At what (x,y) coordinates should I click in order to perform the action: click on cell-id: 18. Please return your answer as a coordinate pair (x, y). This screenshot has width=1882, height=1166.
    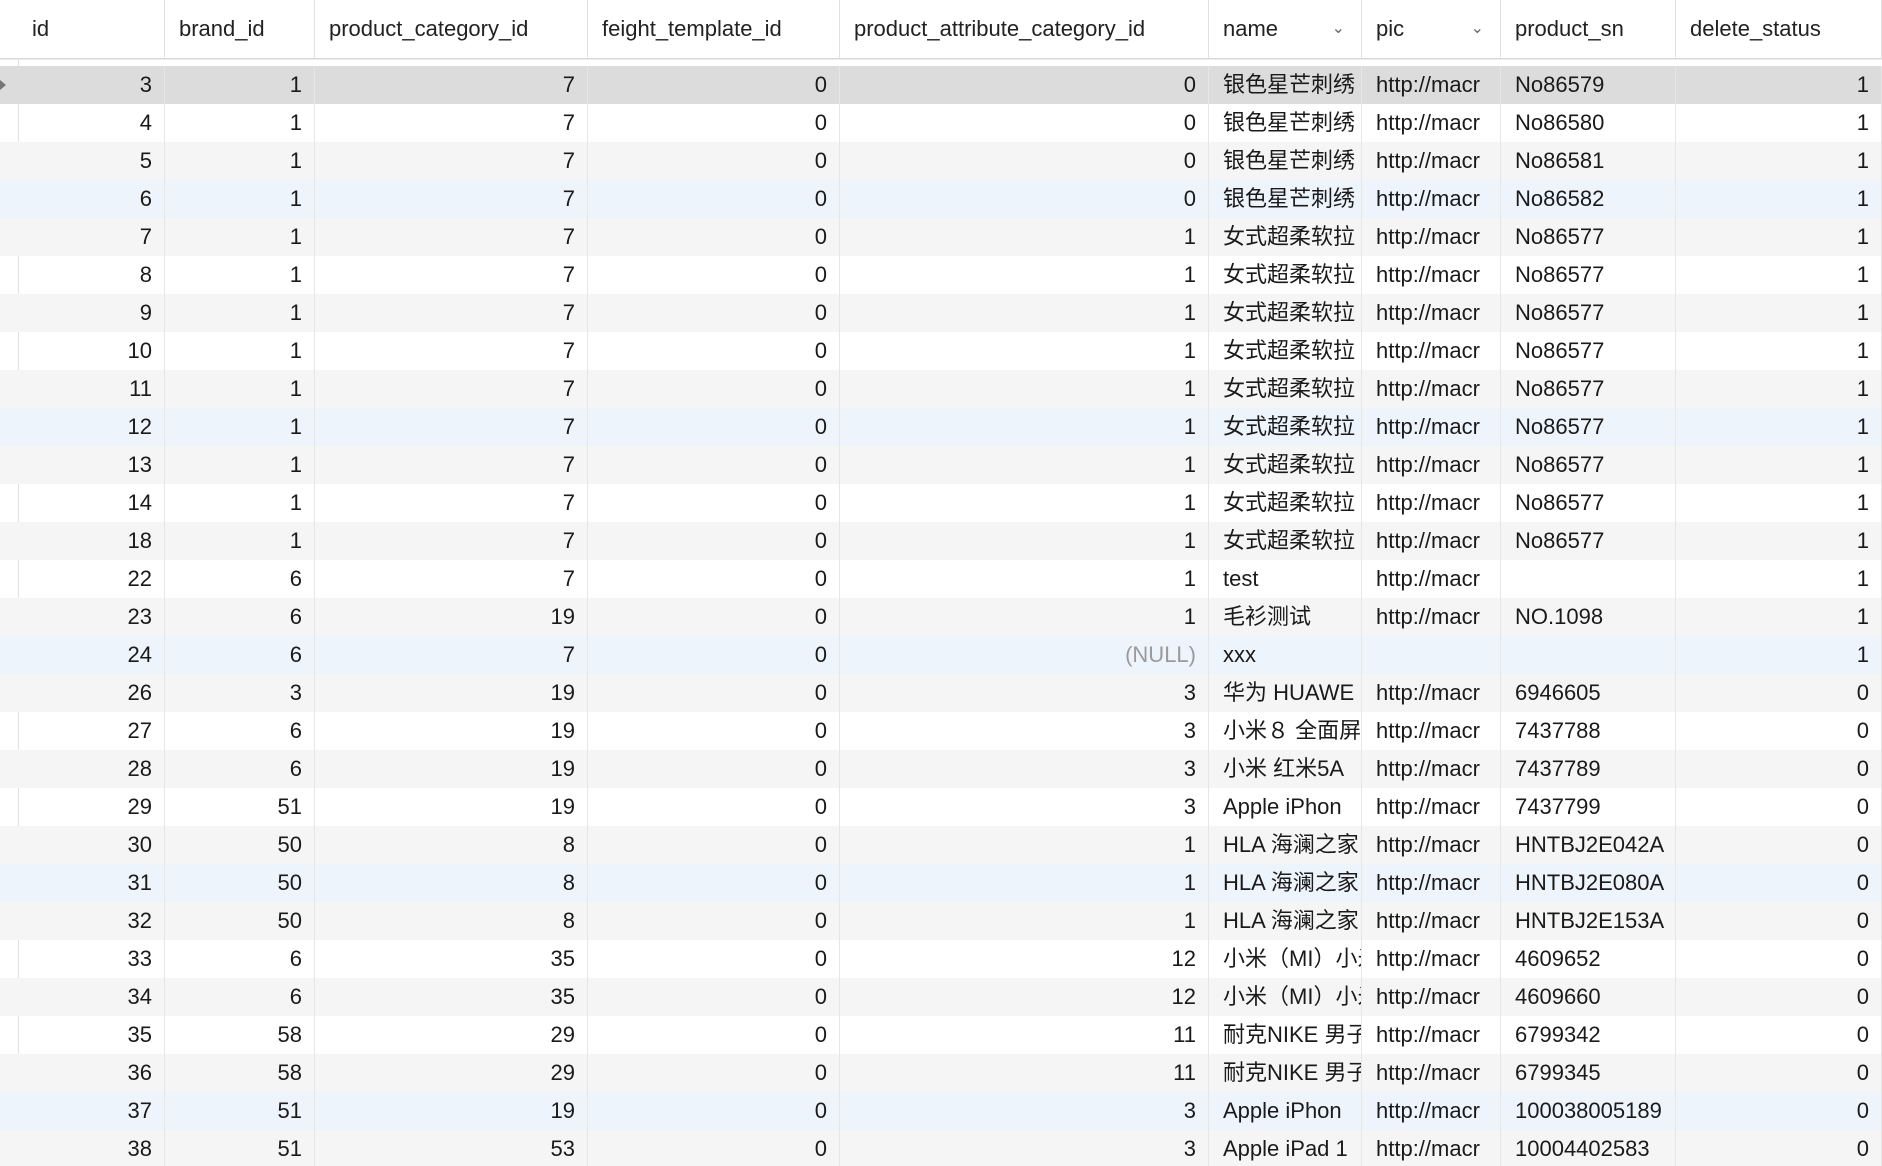
    Looking at the image, I should click on (91, 541).